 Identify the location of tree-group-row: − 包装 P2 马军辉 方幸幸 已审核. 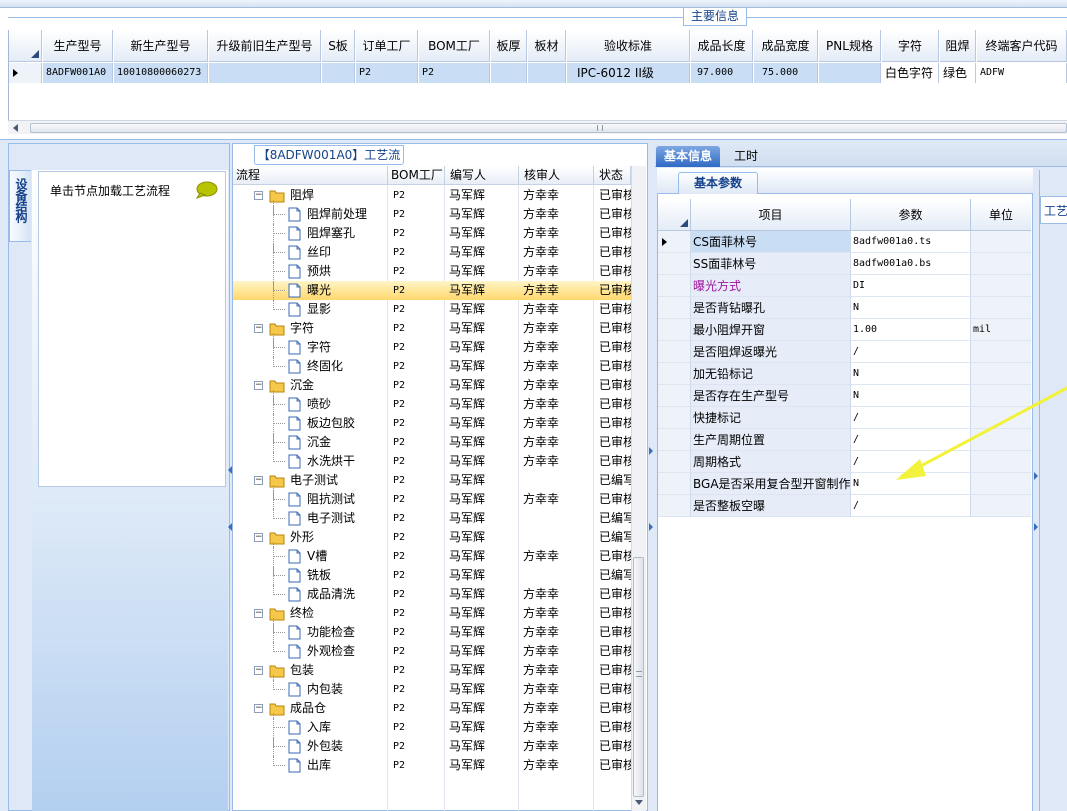
(432, 670).